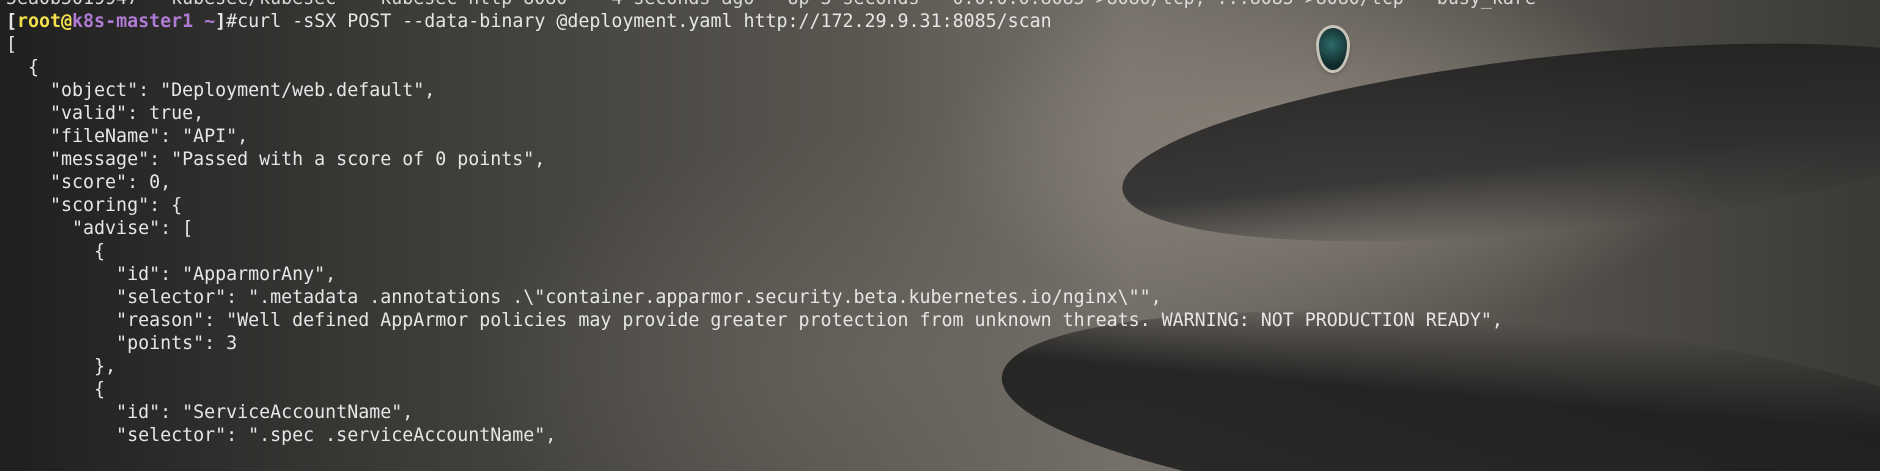 This screenshot has width=1880, height=471. Describe the element at coordinates (210, 412) in the screenshot. I see `output-line: "id": "ServiceAccountName",` at that location.